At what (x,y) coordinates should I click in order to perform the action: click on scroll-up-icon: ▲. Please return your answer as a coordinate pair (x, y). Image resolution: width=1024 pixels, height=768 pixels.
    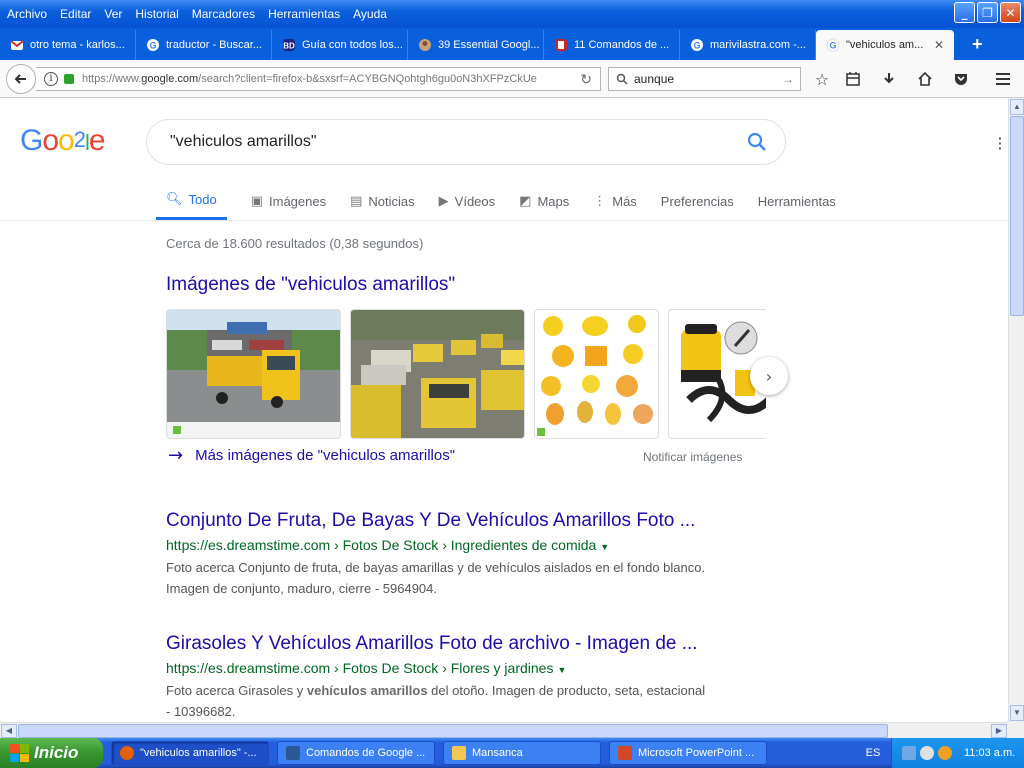
    Looking at the image, I should click on (1017, 107).